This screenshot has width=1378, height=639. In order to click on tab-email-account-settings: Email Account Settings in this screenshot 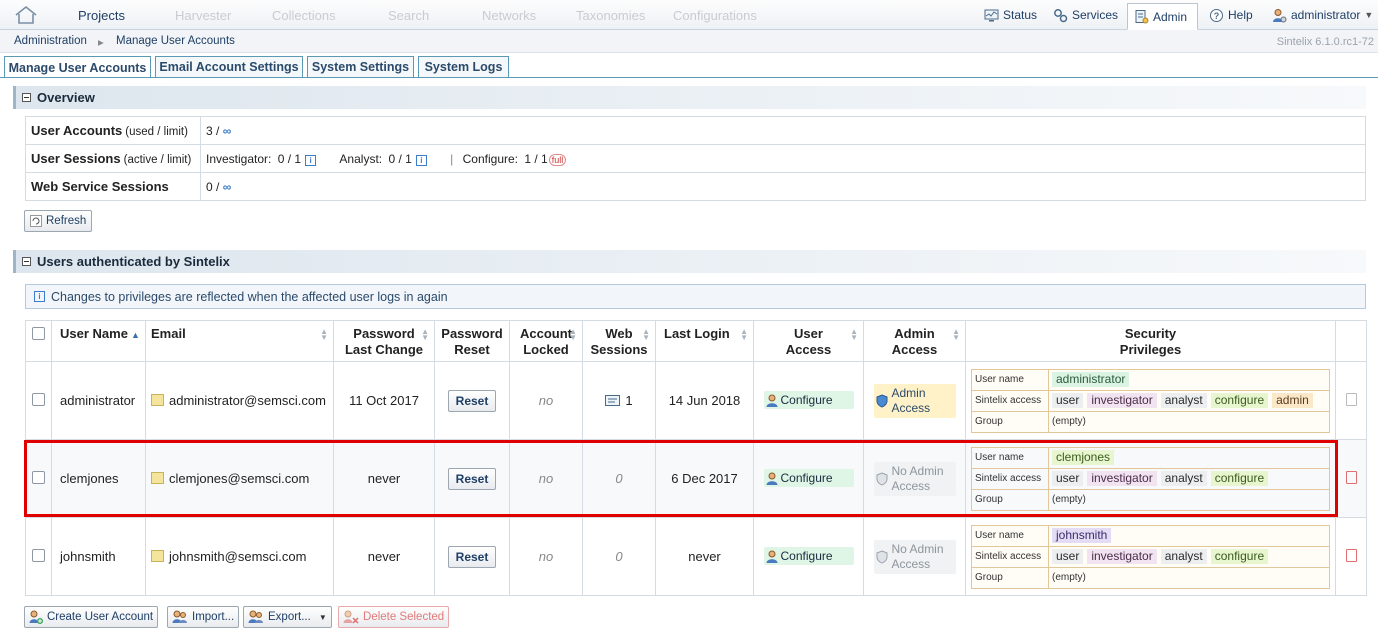, I will do `click(229, 66)`.